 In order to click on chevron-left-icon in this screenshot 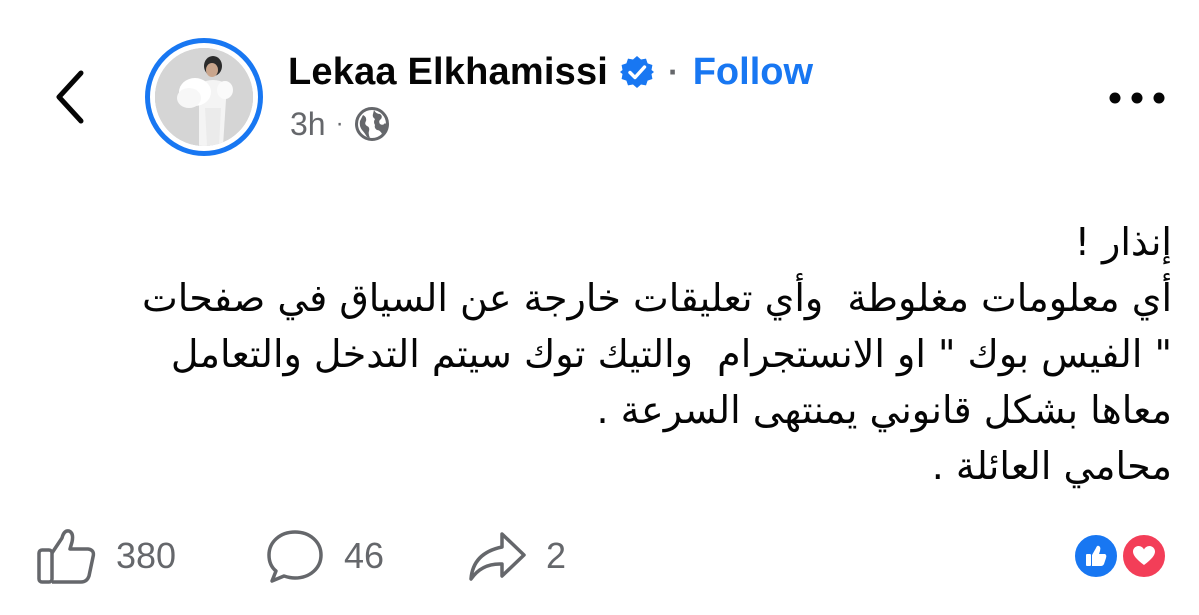, I will do `click(70, 97)`.